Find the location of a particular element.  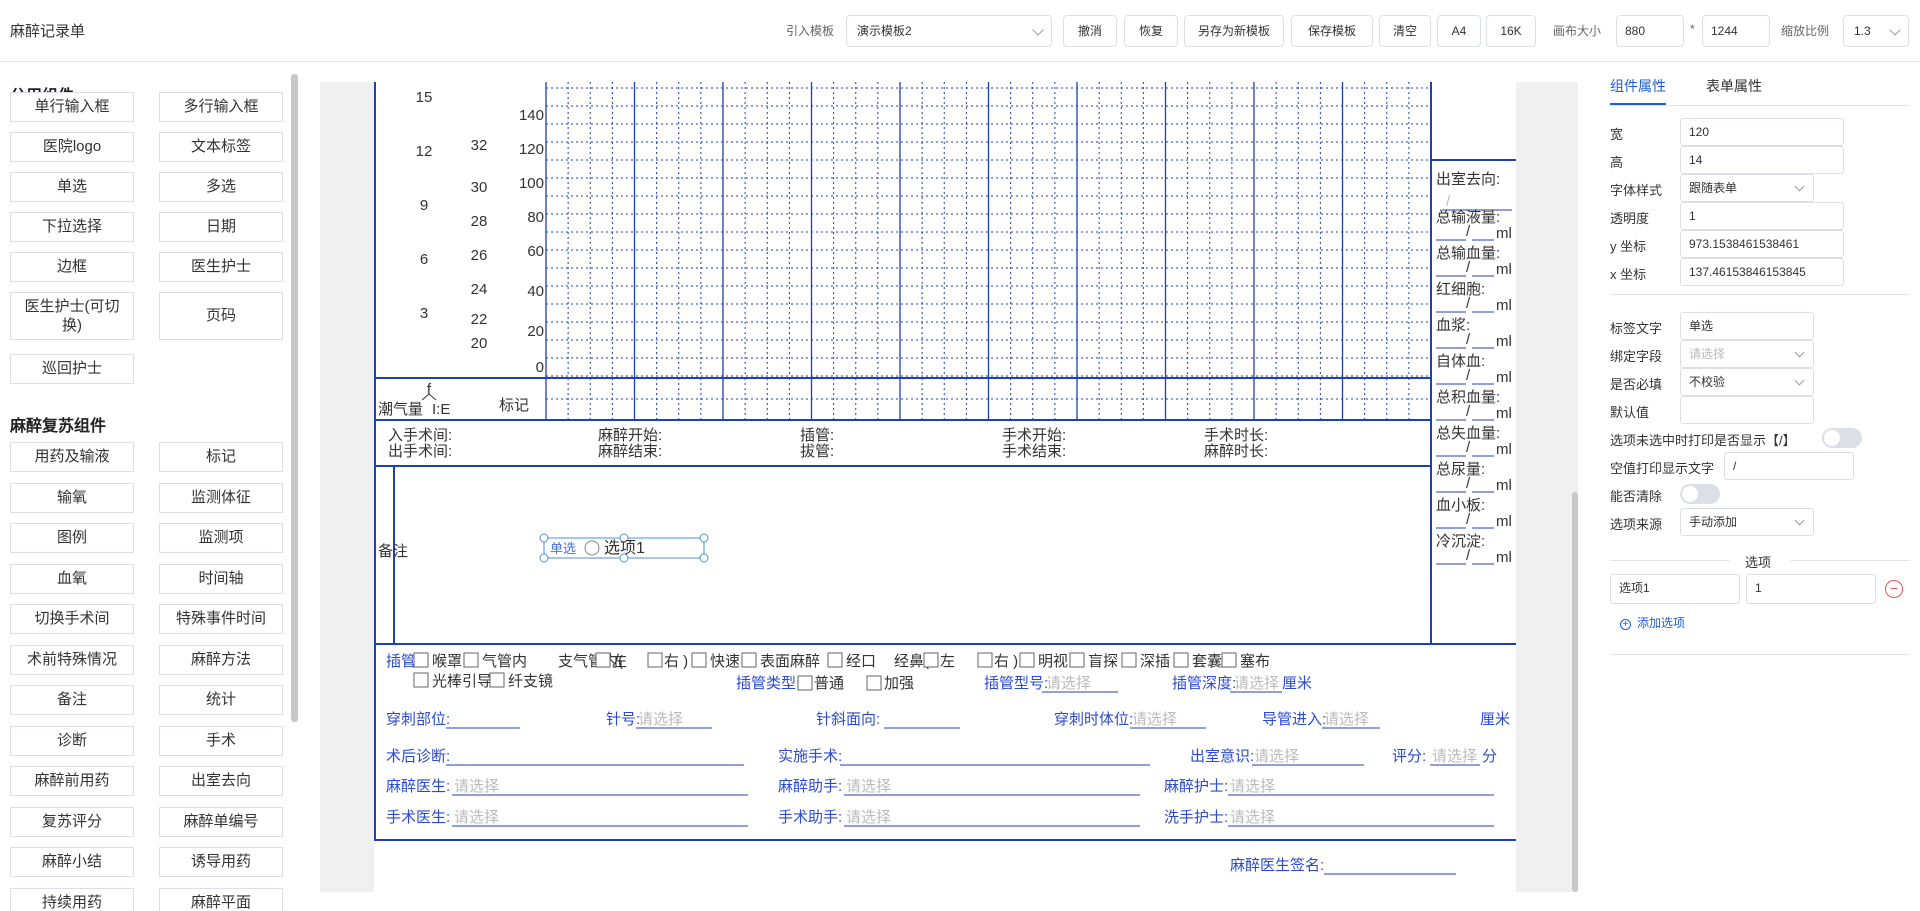

clear-button: 清空 is located at coordinates (1405, 31).